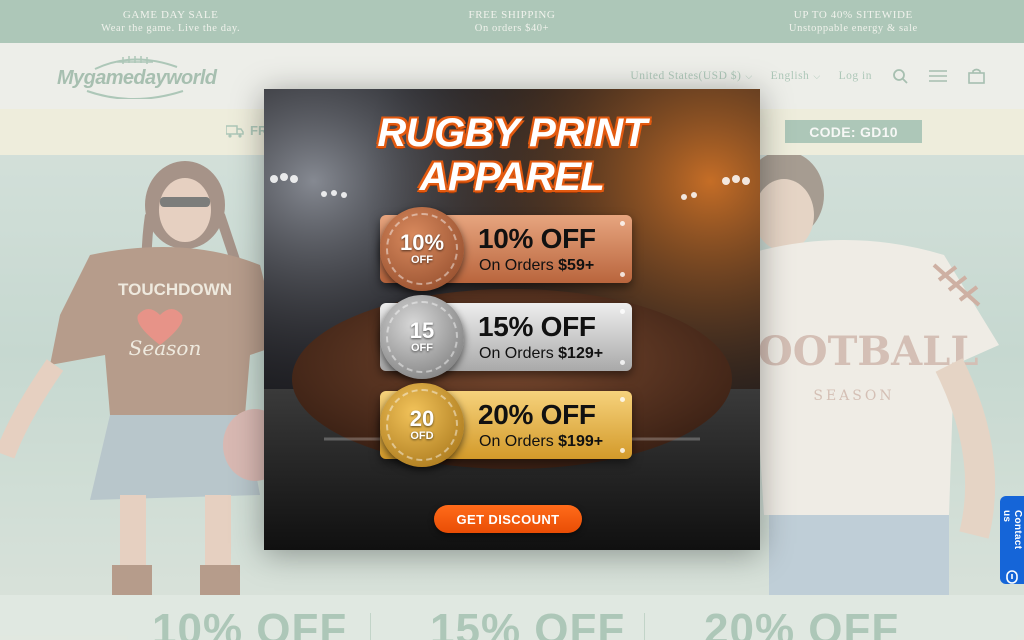 This screenshot has width=1024, height=640. I want to click on tier-headline: 20% OFF, so click(537, 414).